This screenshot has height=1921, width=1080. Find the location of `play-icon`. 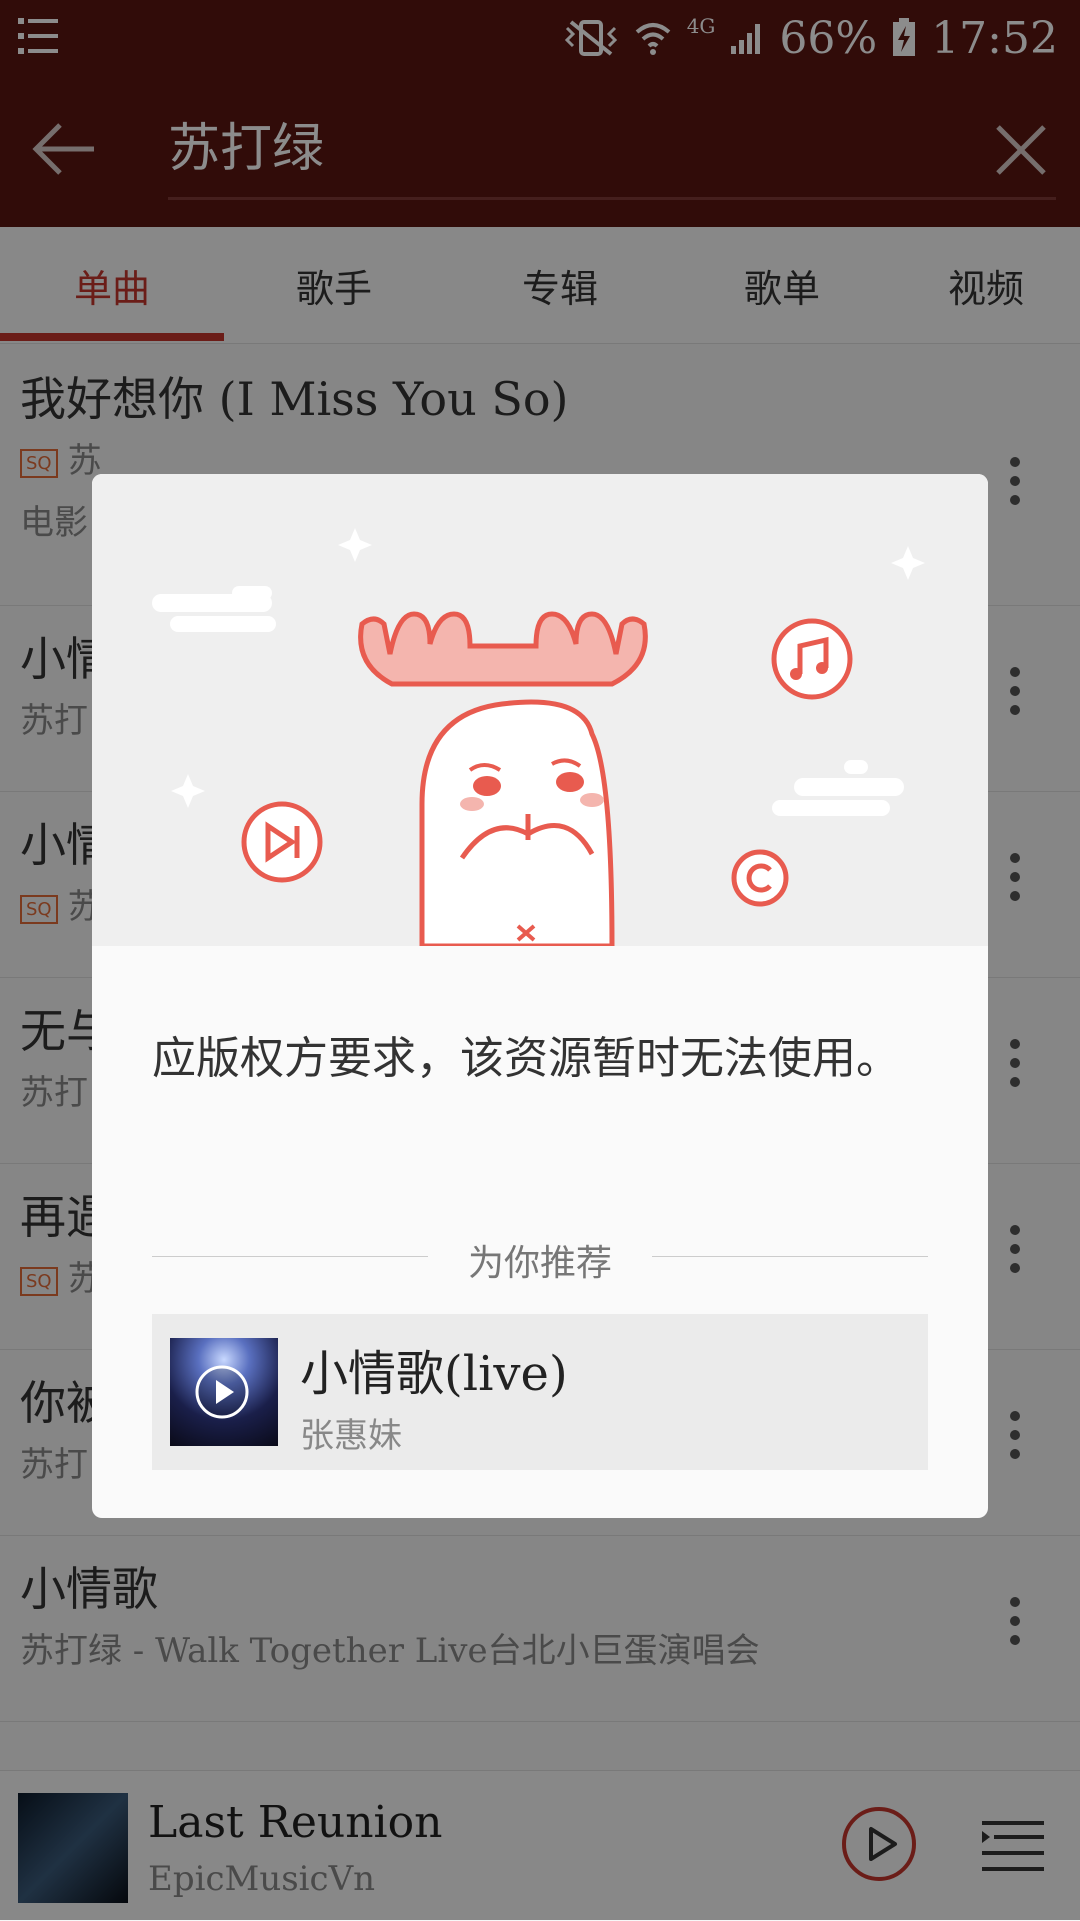

play-icon is located at coordinates (222, 1392).